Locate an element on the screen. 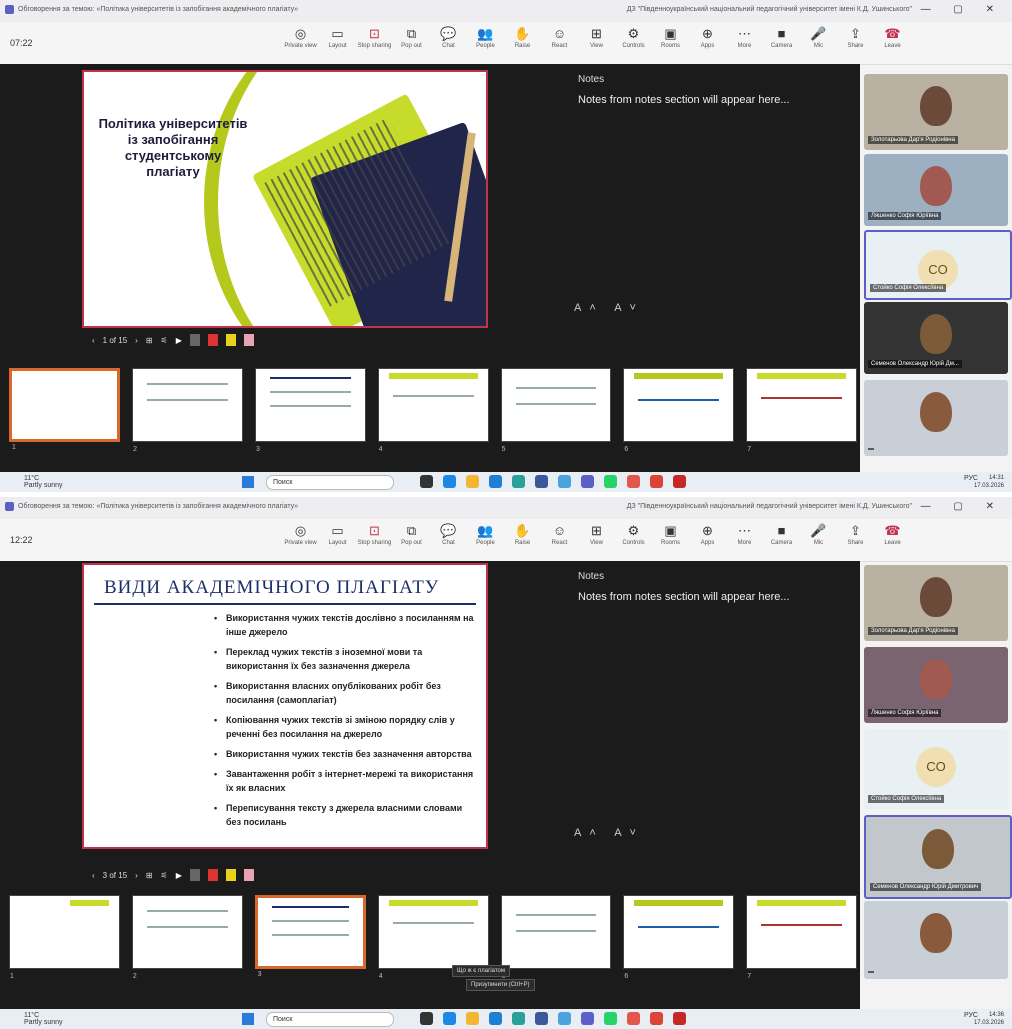  rooms-button: ▣ Rooms is located at coordinates (670, 534).